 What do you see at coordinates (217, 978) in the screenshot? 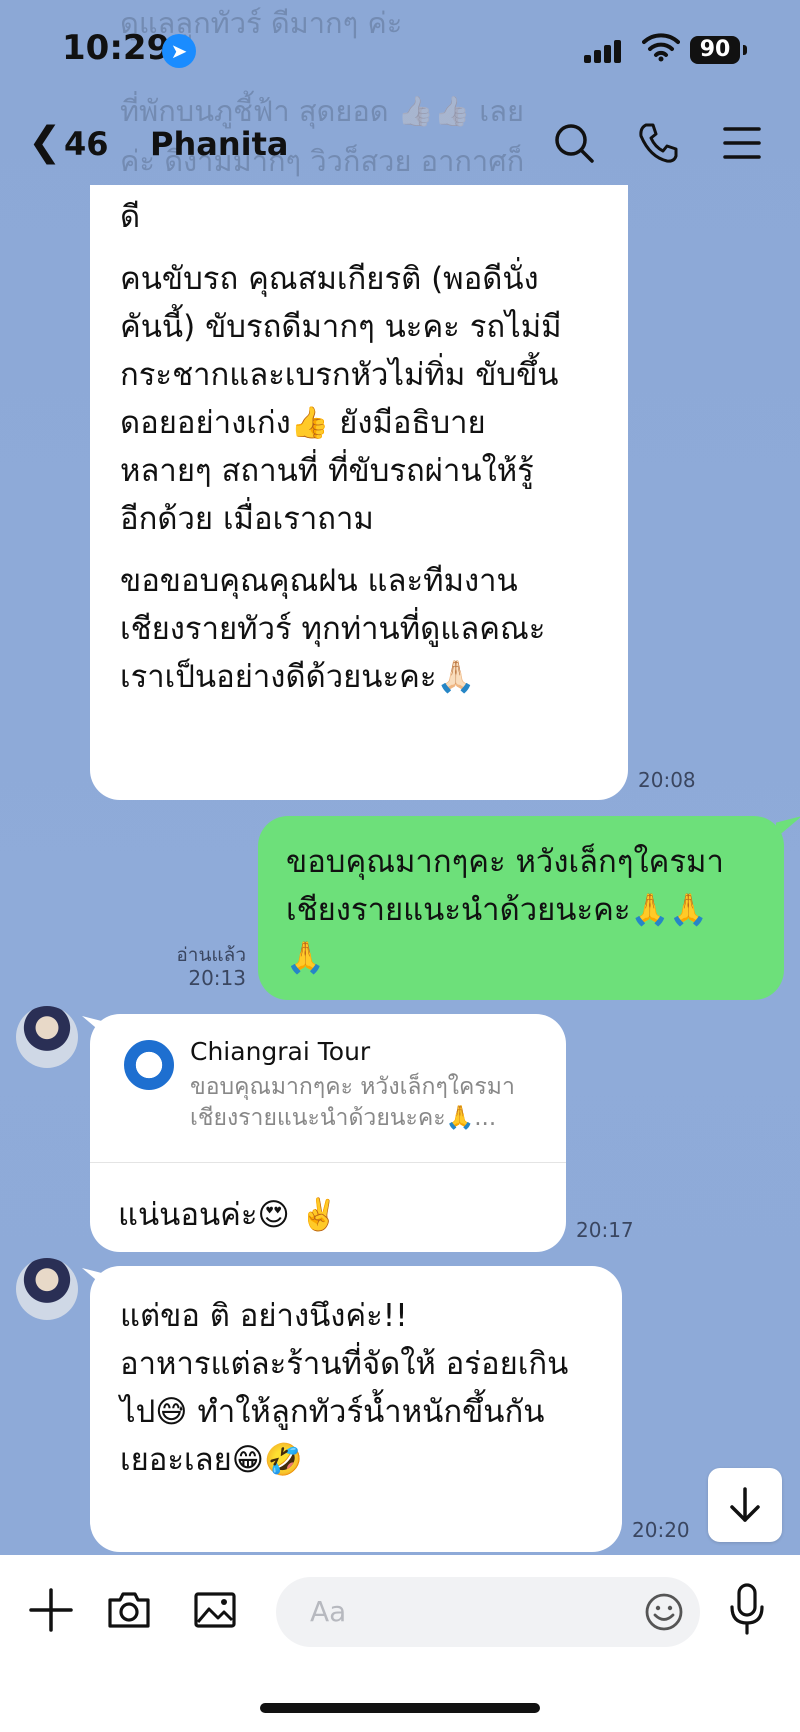
I see `message-timestamp: 20:13` at bounding box center [217, 978].